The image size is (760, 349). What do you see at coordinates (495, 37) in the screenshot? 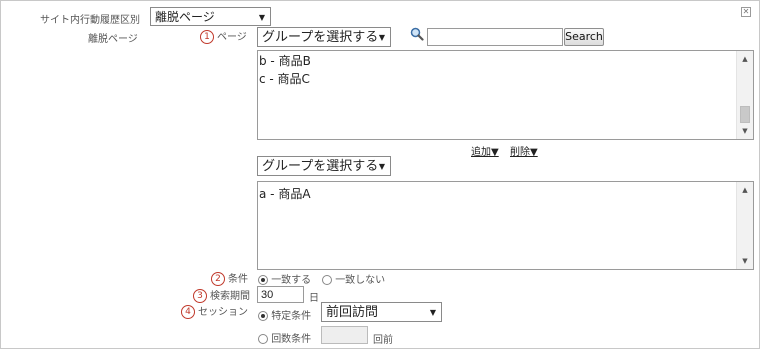
I see `search-input` at bounding box center [495, 37].